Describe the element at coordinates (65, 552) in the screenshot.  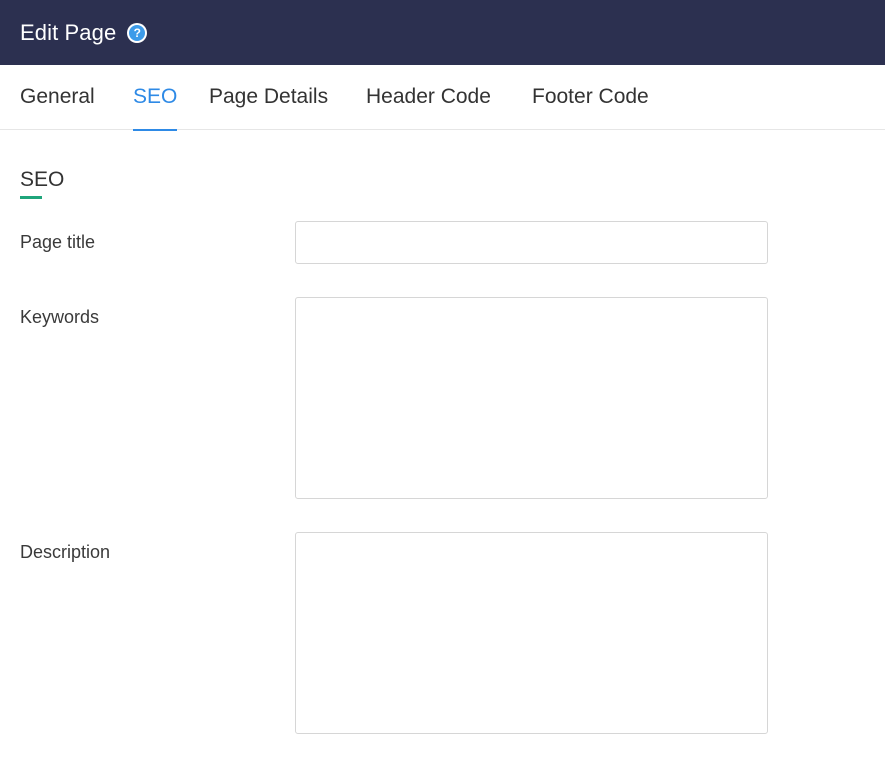
I see `description-label: Description` at that location.